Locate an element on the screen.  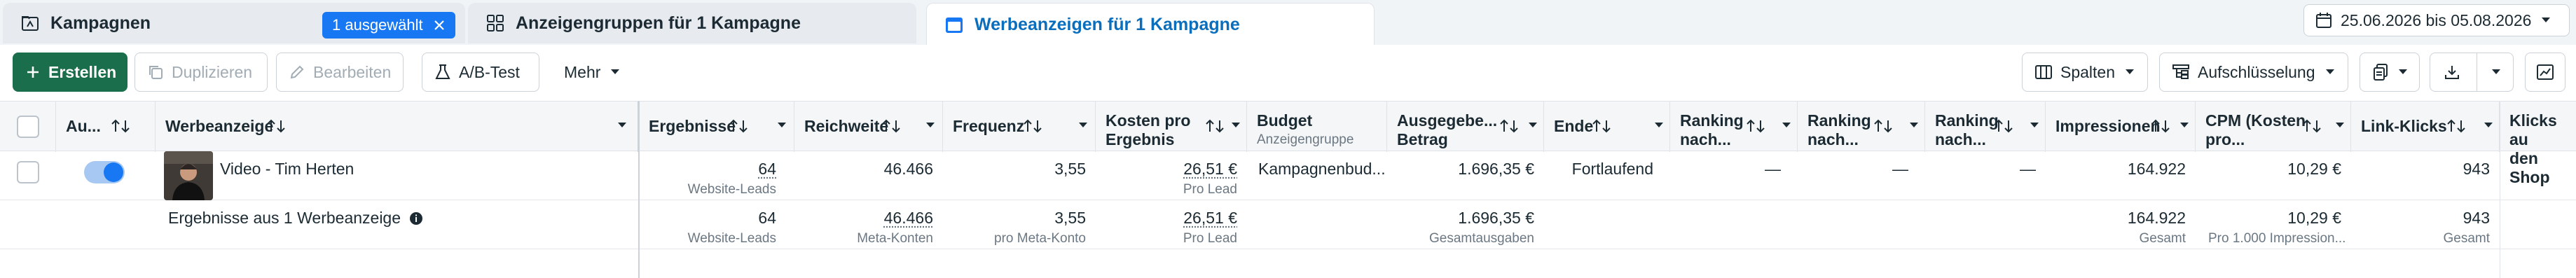
adset-grid-icon is located at coordinates (495, 23).